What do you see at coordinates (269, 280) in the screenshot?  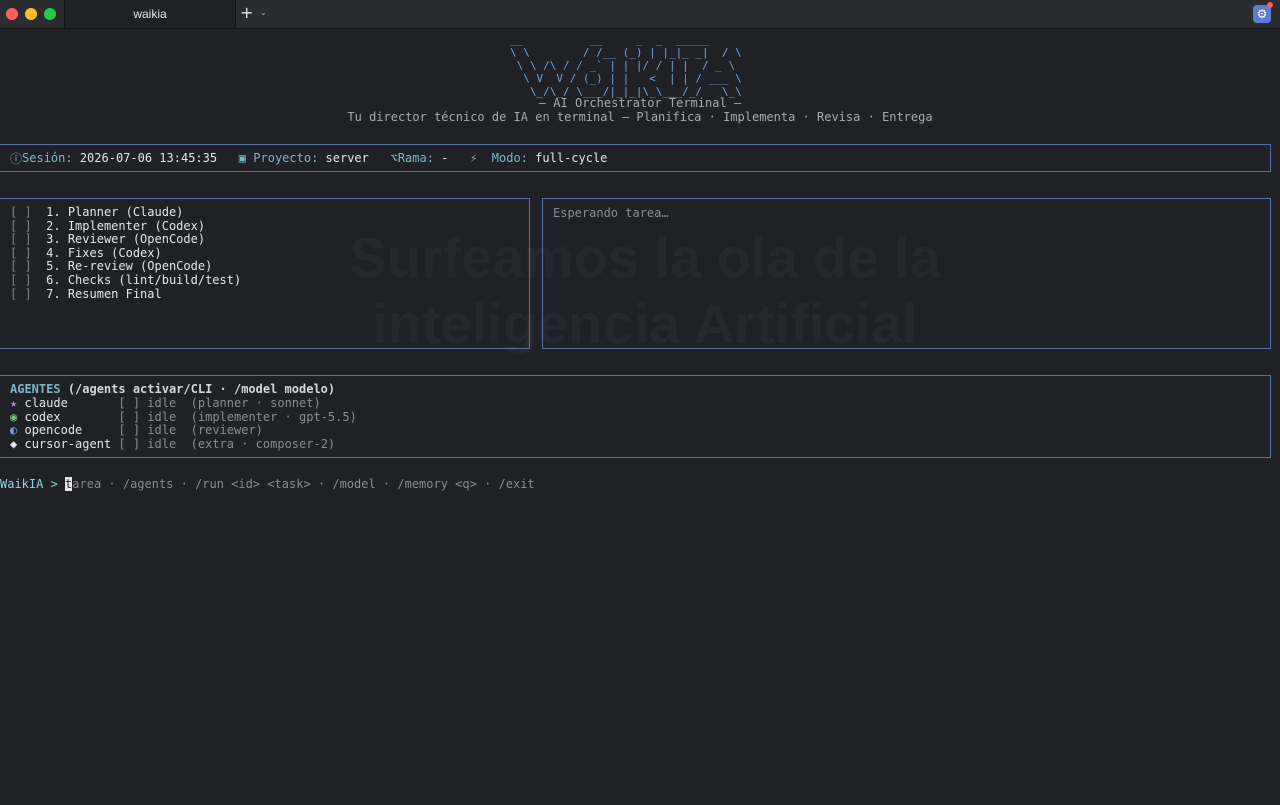 I see `step-item: [ ] 6. Checks (lint/build/test)` at bounding box center [269, 280].